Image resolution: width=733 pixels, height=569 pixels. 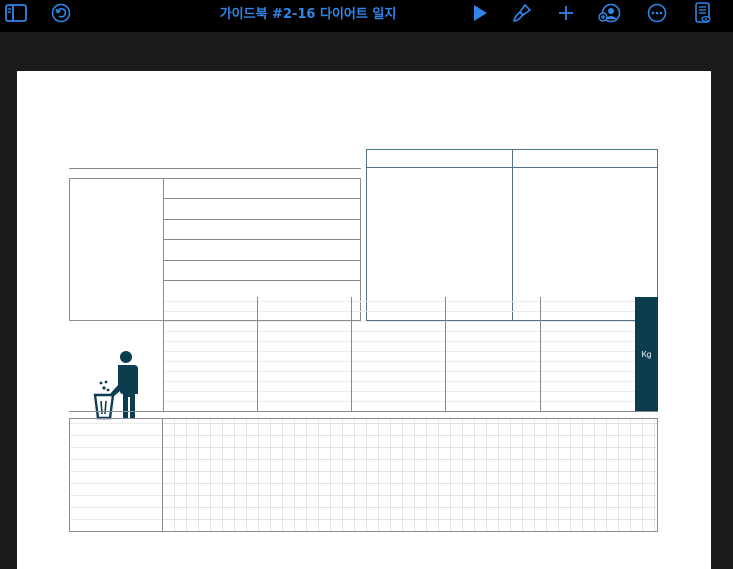 I want to click on toolbar: 가이드북 #2-16 다이어트 일지, so click(x=366, y=16).